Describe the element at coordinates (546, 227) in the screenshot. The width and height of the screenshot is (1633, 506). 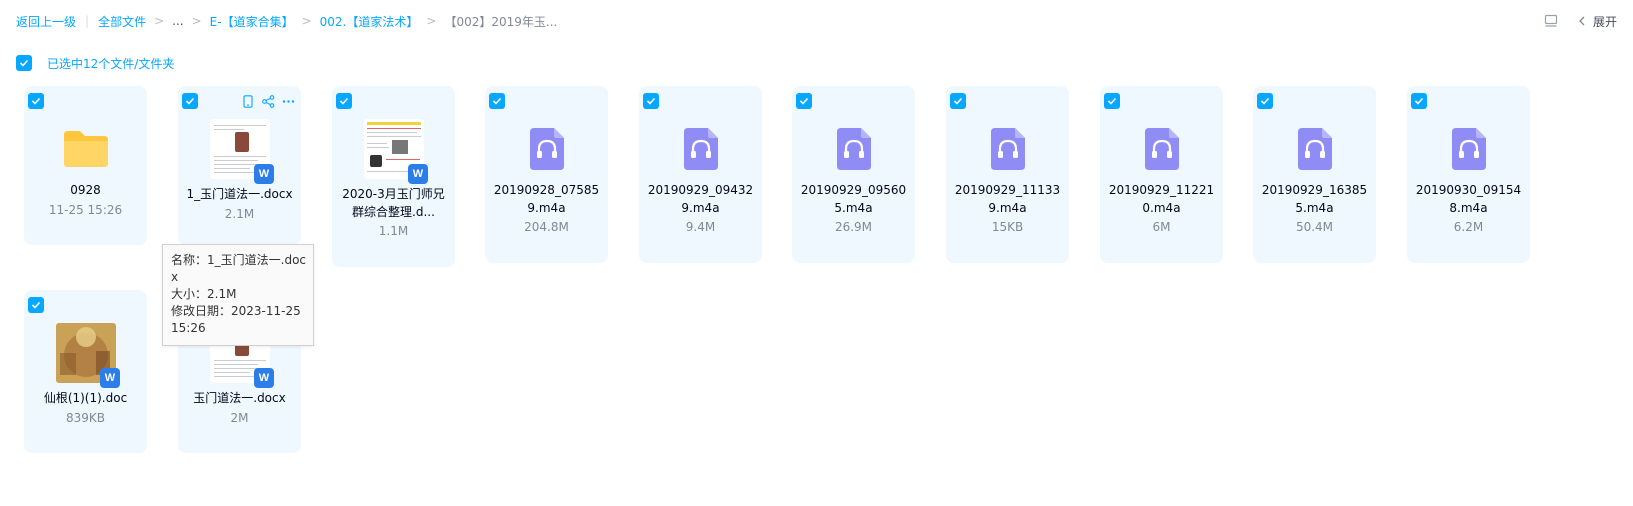
I see `file-meta: 204.8M` at that location.